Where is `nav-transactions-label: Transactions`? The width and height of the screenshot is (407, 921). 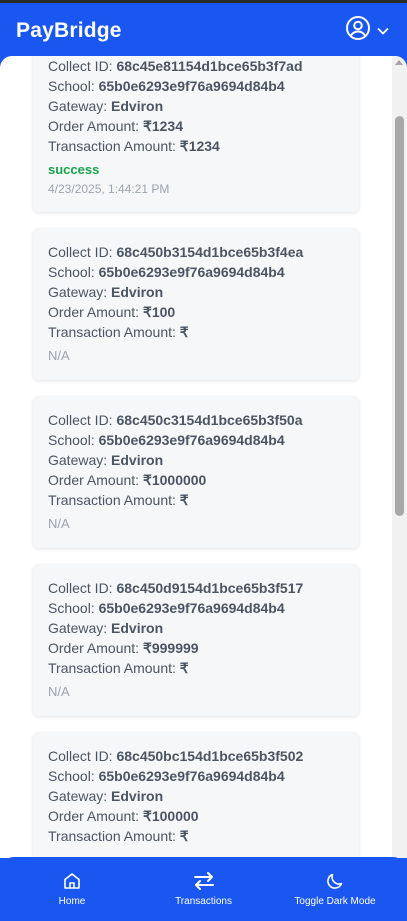 nav-transactions-label: Transactions is located at coordinates (203, 901).